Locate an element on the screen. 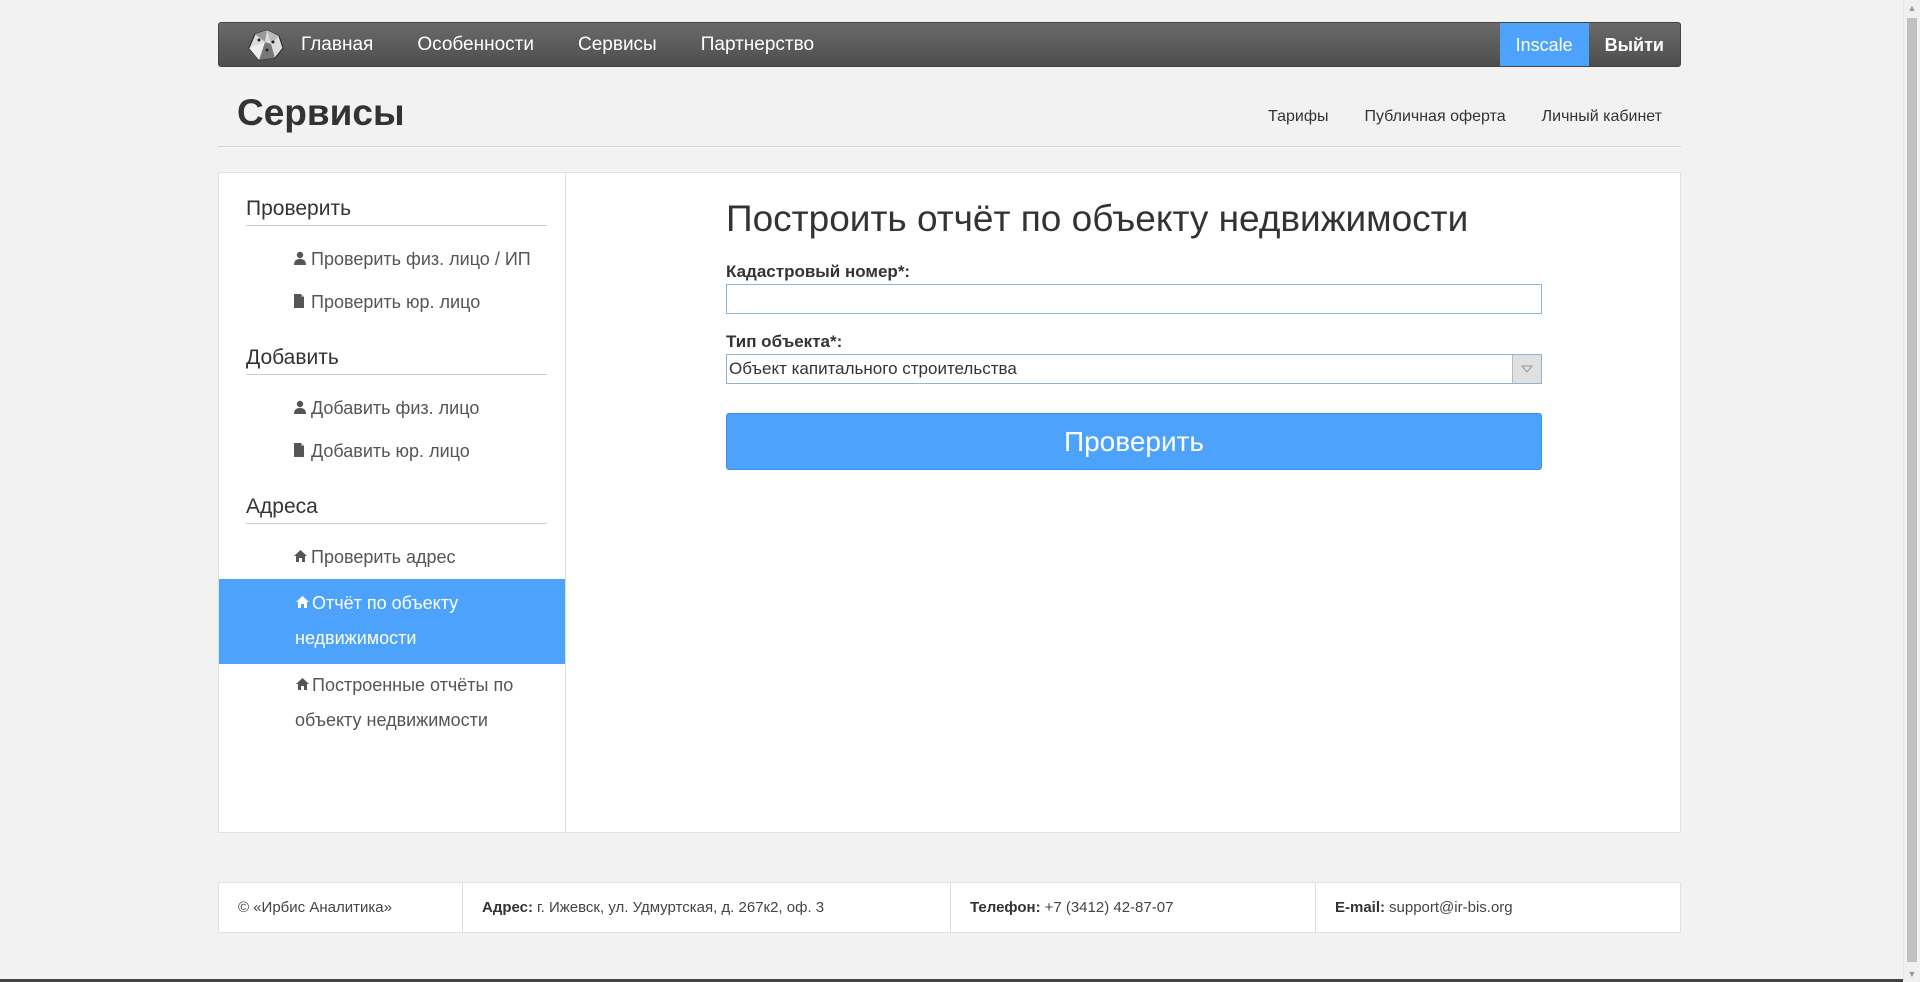  cadastral-field: Кадастровый номер*: is located at coordinates (1203, 288).